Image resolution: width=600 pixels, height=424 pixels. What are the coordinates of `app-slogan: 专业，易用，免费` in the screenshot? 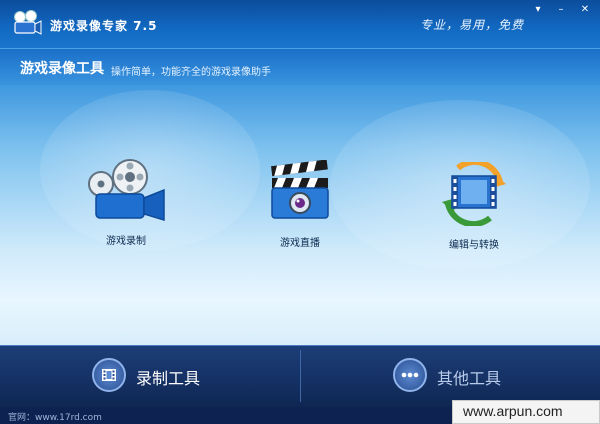 It's located at (472, 25).